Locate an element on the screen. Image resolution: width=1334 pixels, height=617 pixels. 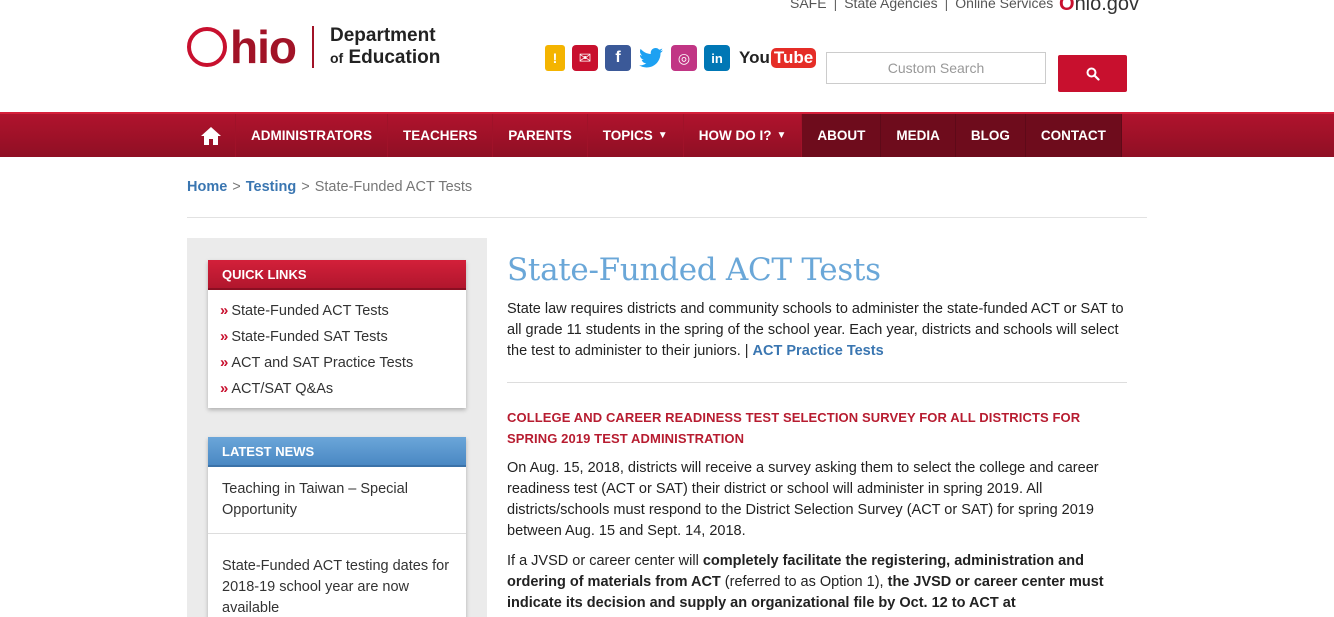
breadcrumb: Home > Testing > State-Funded ACT Tests is located at coordinates (330, 187).